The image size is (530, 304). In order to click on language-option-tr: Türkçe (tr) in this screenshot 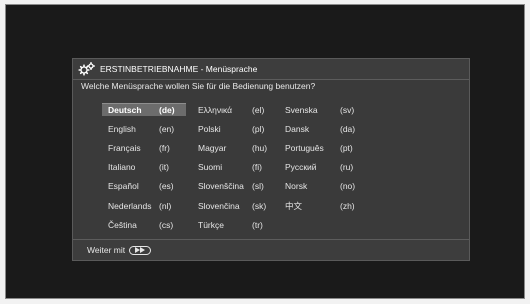, I will do `click(233, 224)`.